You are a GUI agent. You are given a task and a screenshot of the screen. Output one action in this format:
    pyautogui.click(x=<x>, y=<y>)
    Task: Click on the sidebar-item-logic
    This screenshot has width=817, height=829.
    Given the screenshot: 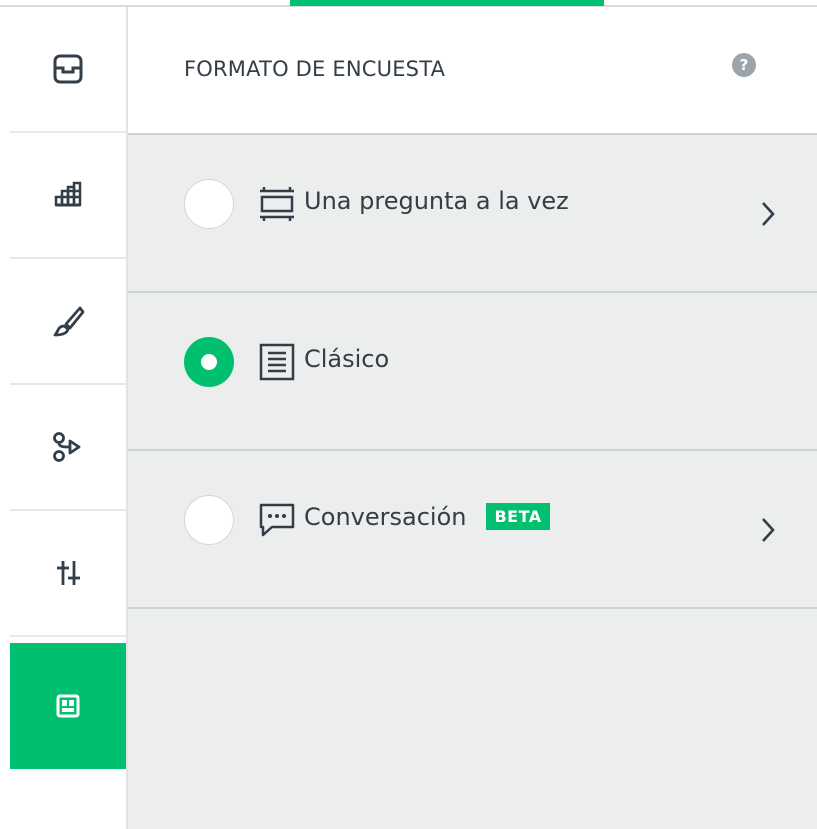 What is the action you would take?
    pyautogui.click(x=68, y=448)
    